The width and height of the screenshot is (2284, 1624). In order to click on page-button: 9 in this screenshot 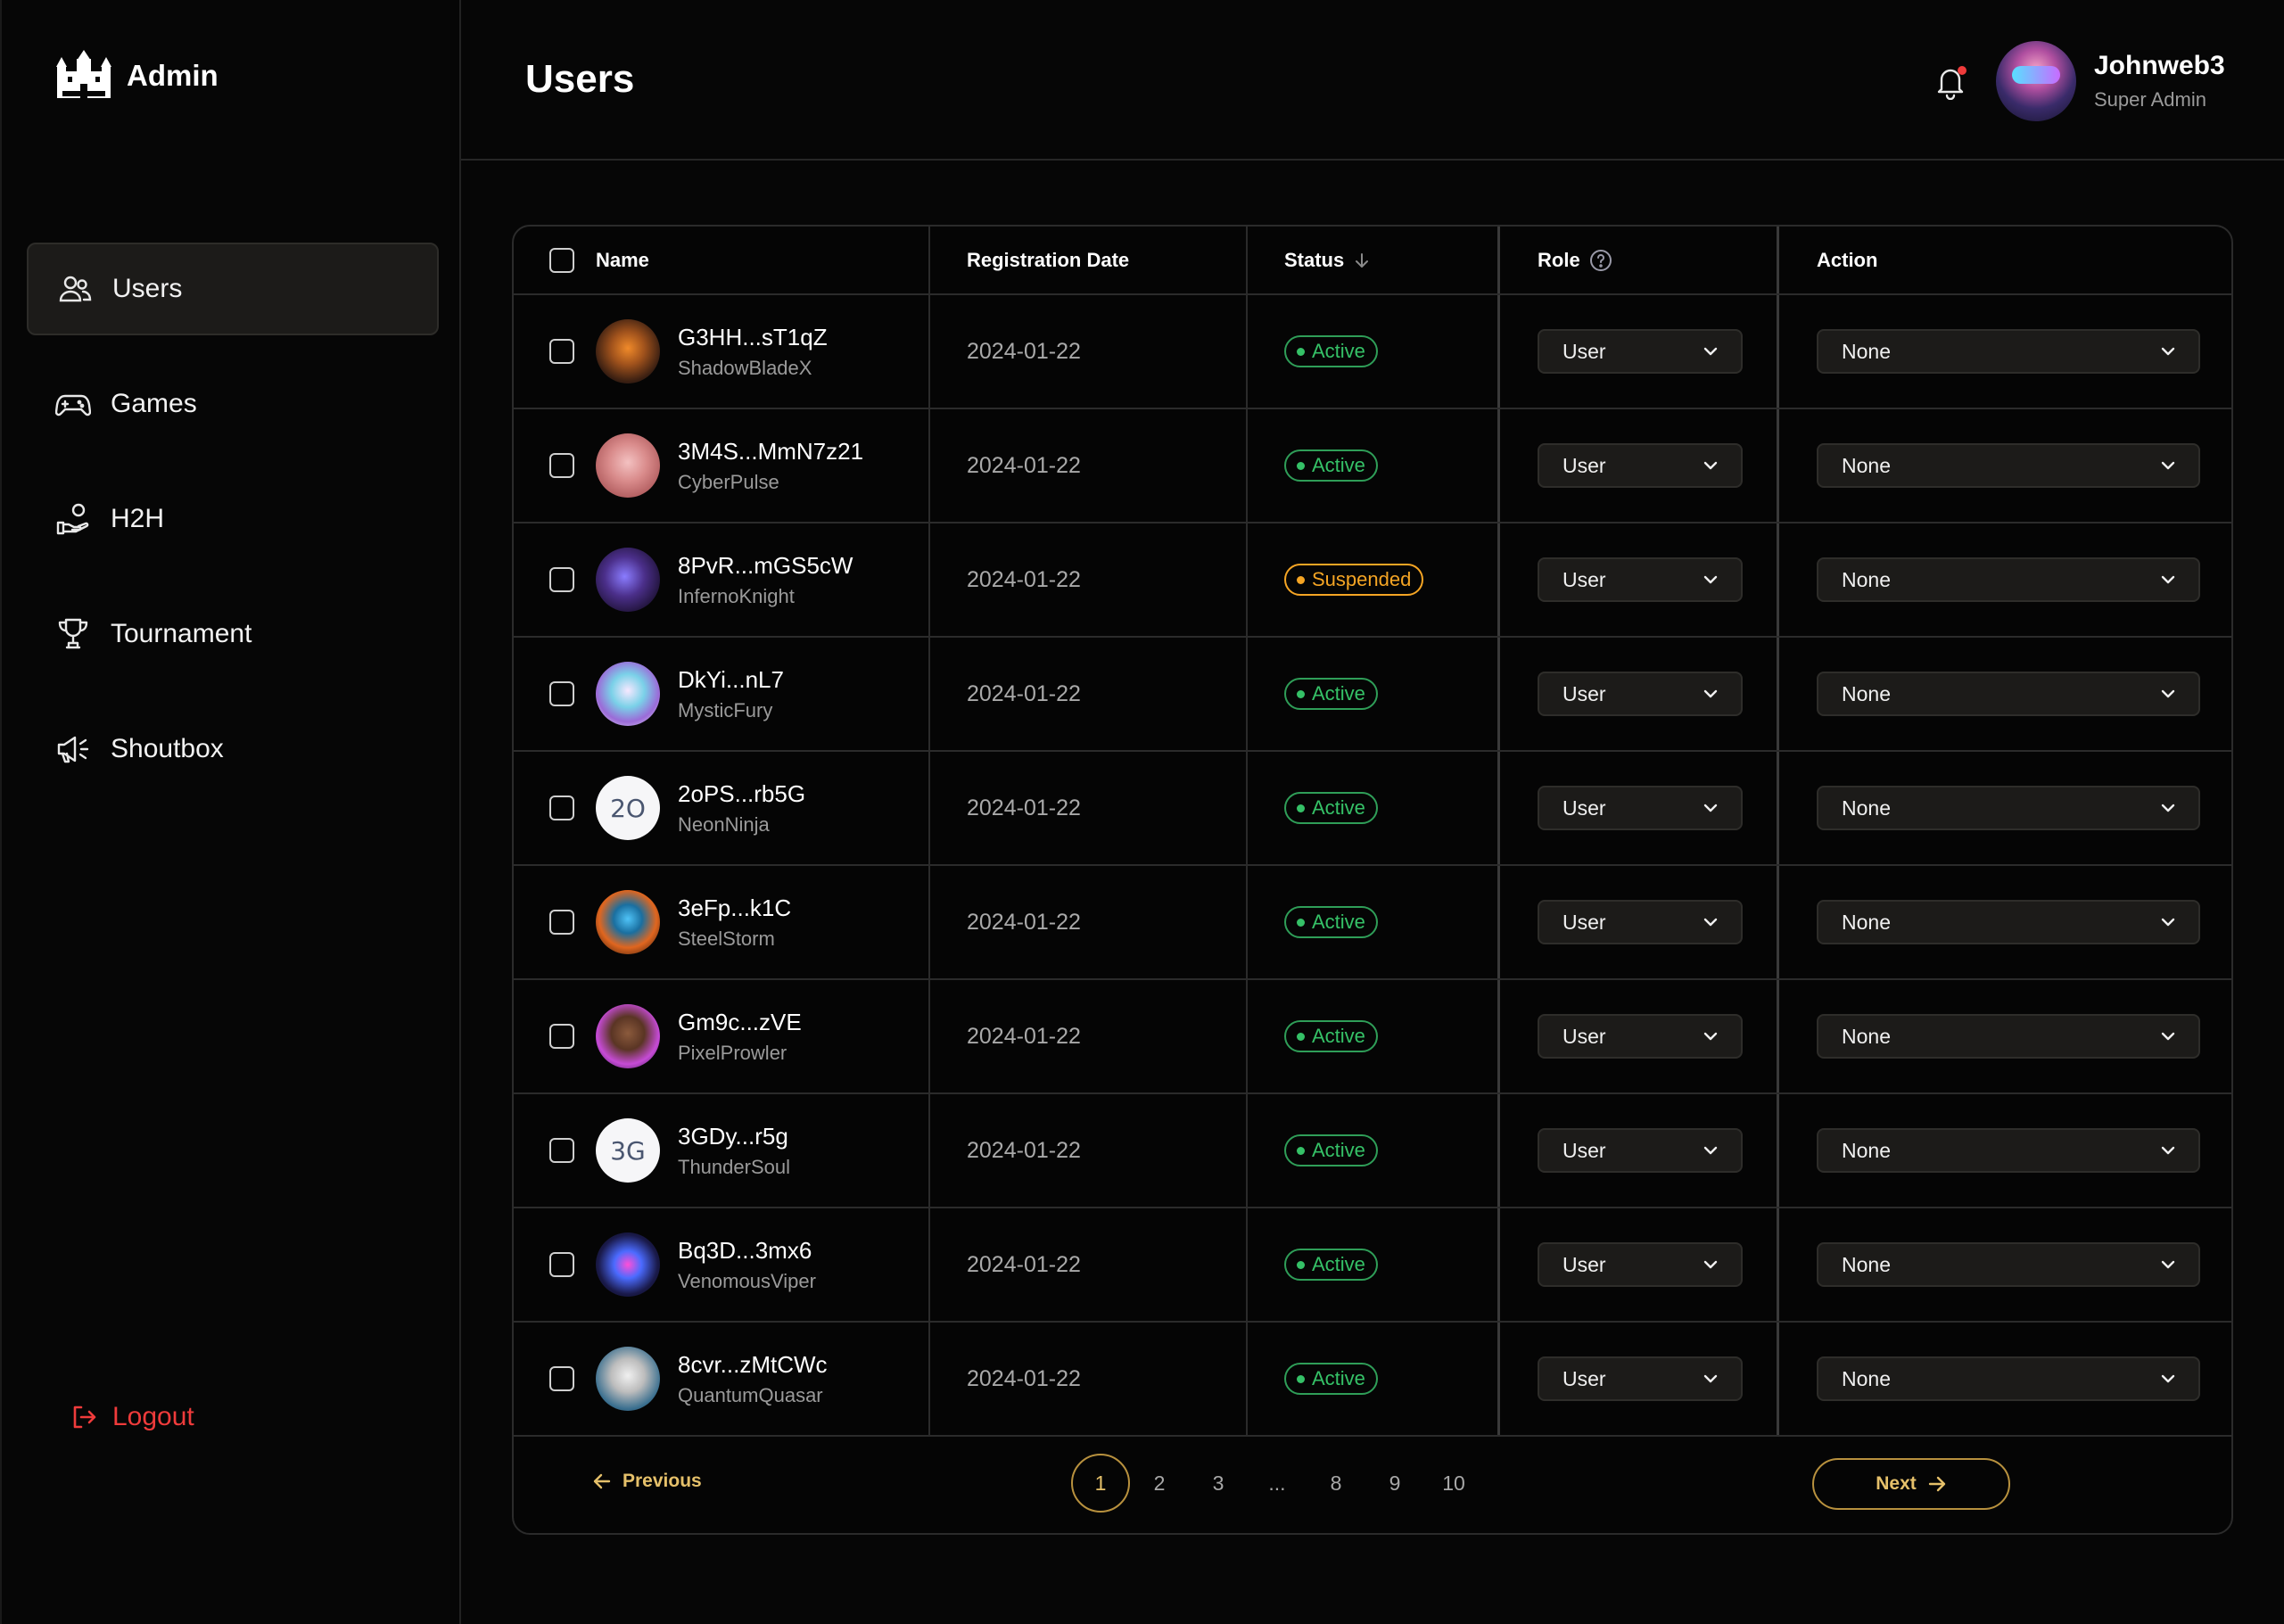, I will do `click(1394, 1483)`.